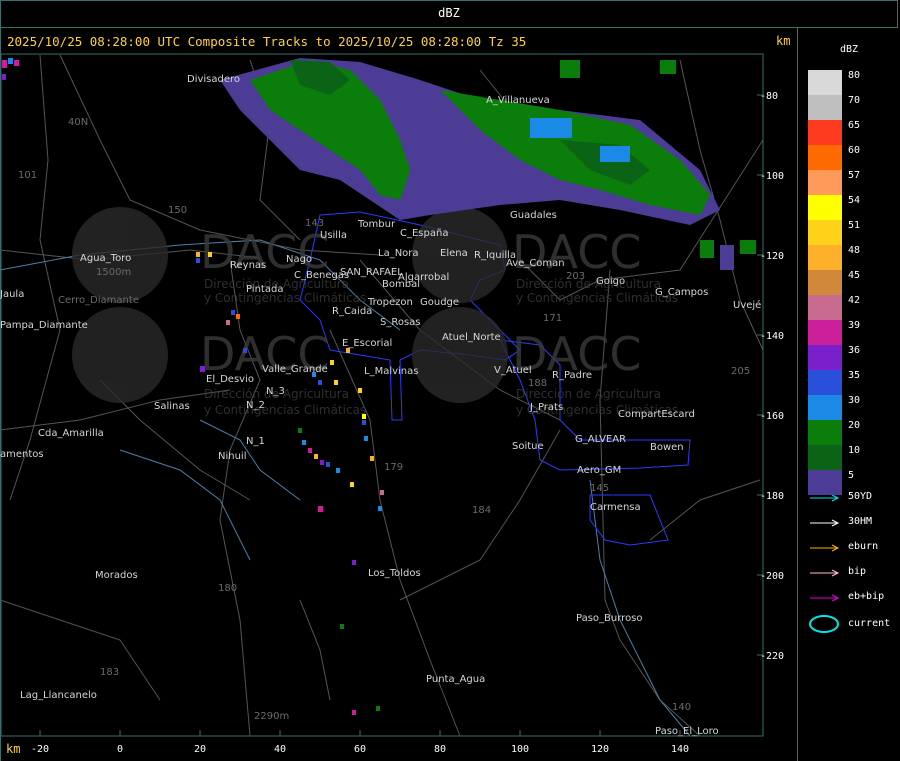 Image resolution: width=900 pixels, height=761 pixels. What do you see at coordinates (537, 383) in the screenshot?
I see `svg-text: 188` at bounding box center [537, 383].